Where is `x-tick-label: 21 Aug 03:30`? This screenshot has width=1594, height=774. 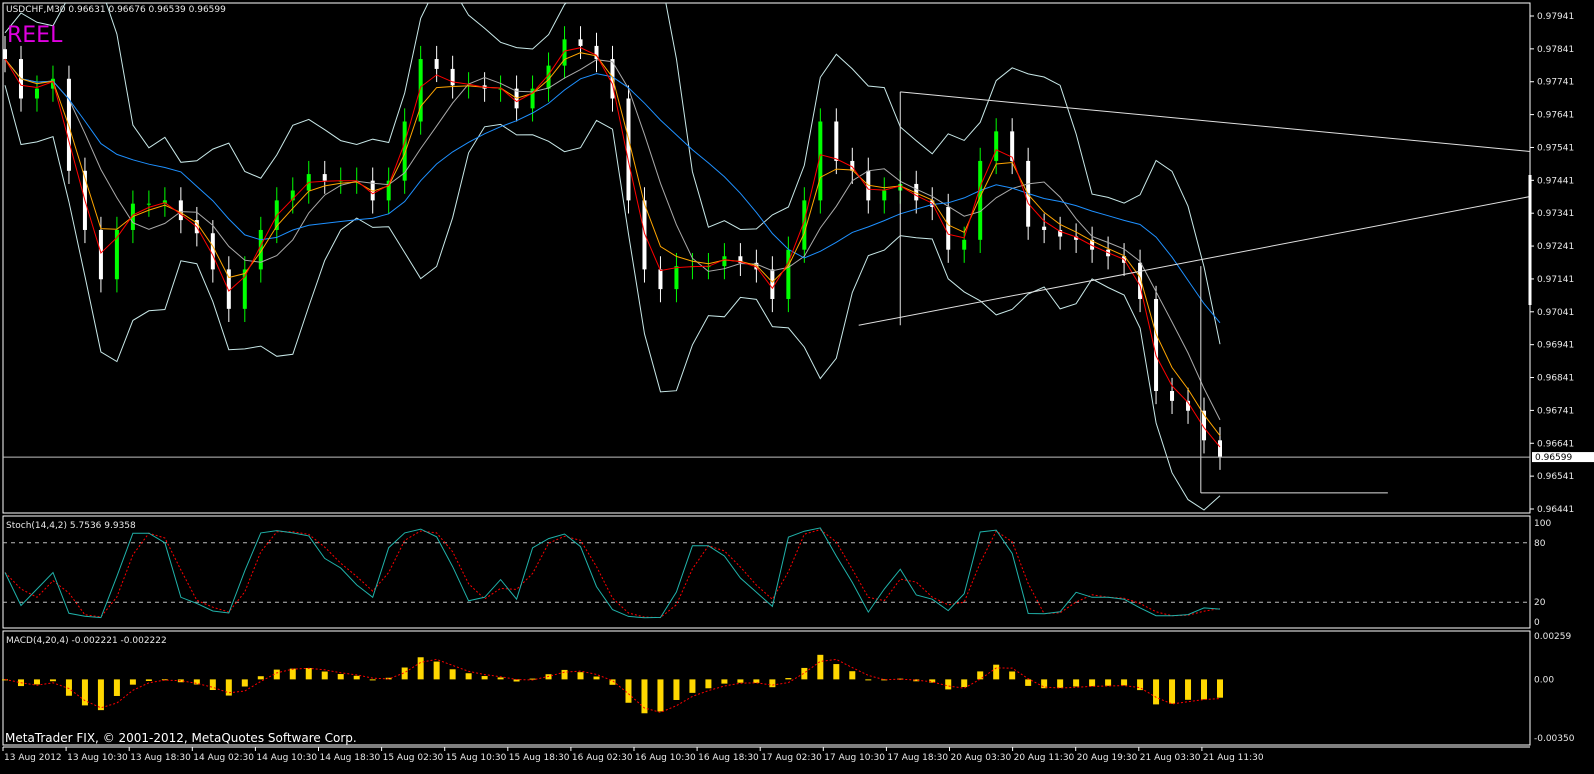 x-tick-label: 21 Aug 03:30 is located at coordinates (1170, 758).